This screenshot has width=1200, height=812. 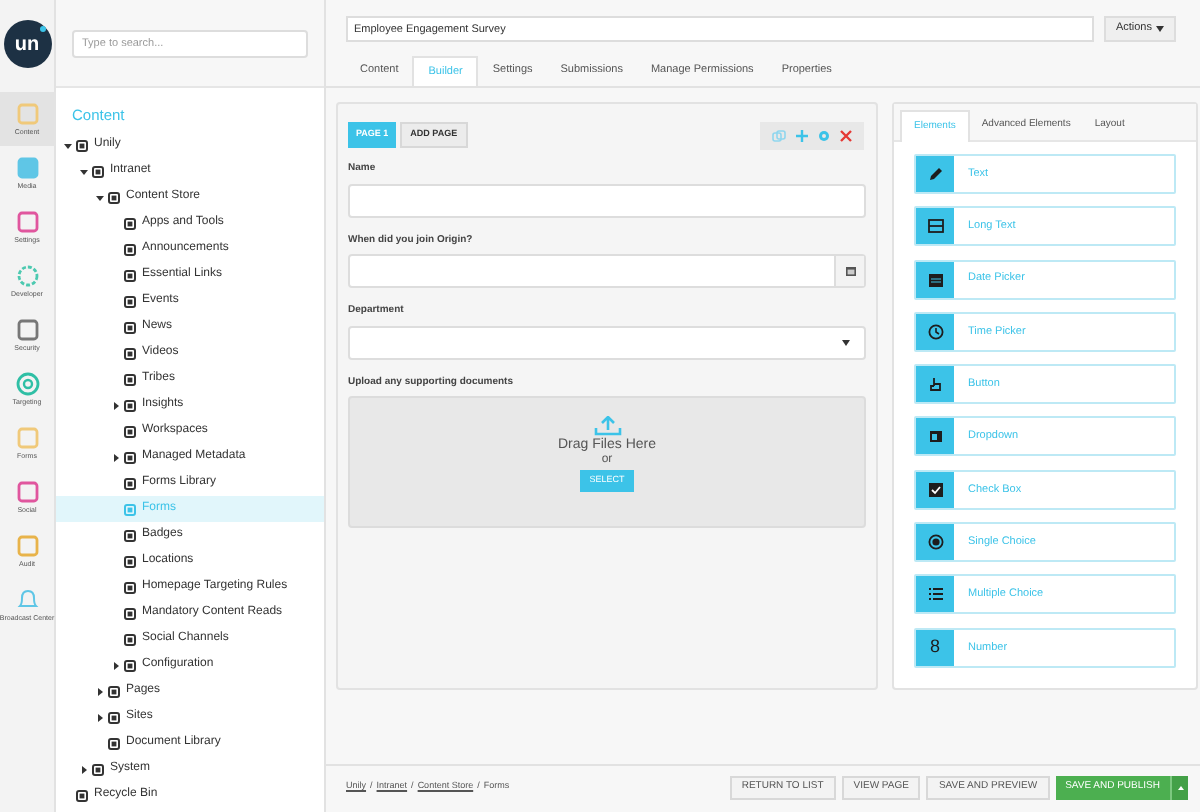 What do you see at coordinates (935, 226) in the screenshot?
I see `two-rows-icon` at bounding box center [935, 226].